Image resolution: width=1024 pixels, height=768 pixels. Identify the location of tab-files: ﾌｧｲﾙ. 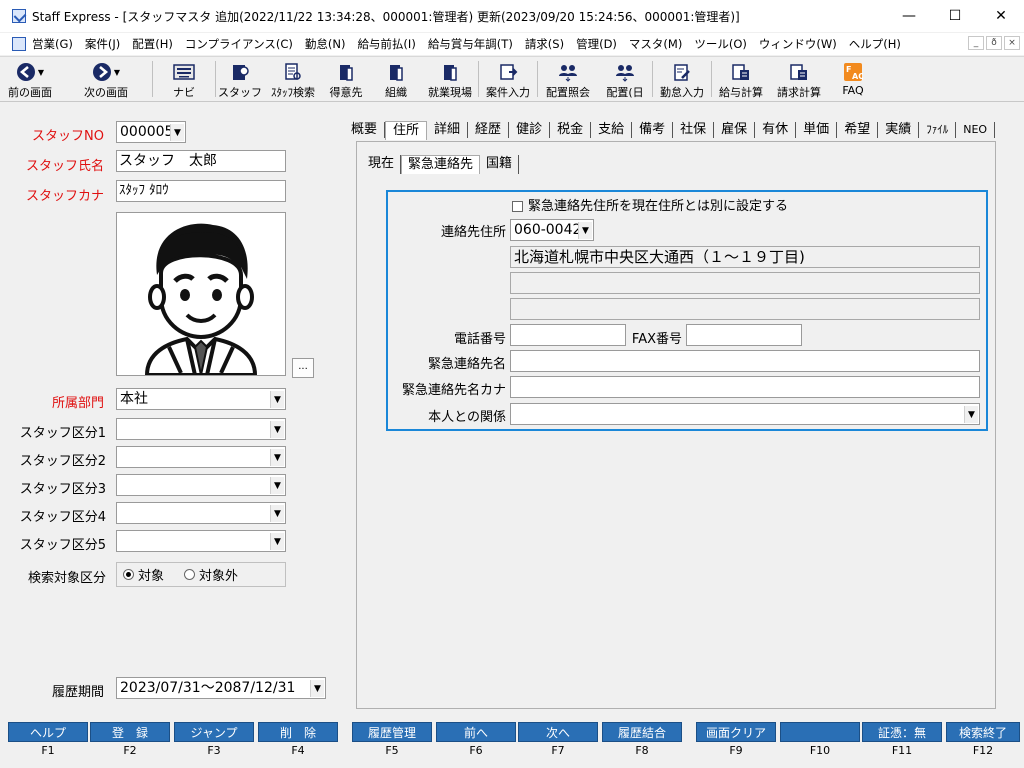
(938, 130).